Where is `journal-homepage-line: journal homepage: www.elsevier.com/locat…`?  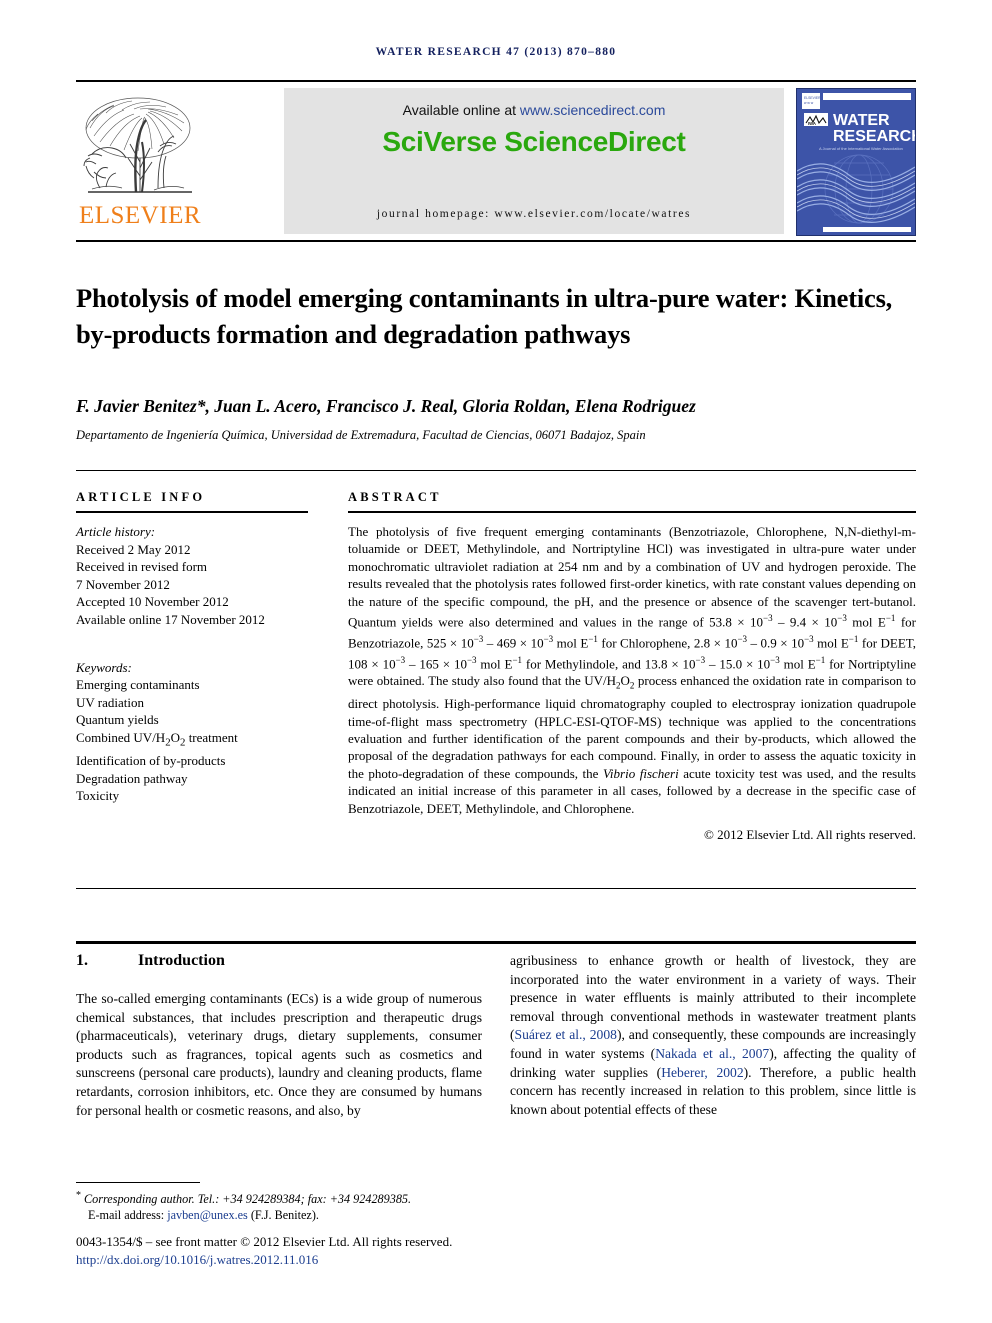
journal-homepage-line: journal homepage: www.elsevier.com/locat… is located at coordinates (534, 214).